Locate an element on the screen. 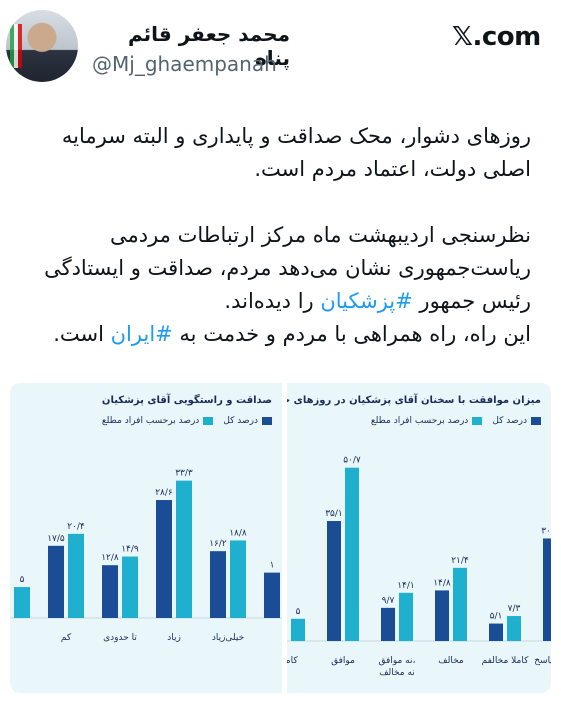 The height and width of the screenshot is (720, 561). category-label: کم is located at coordinates (66, 638).